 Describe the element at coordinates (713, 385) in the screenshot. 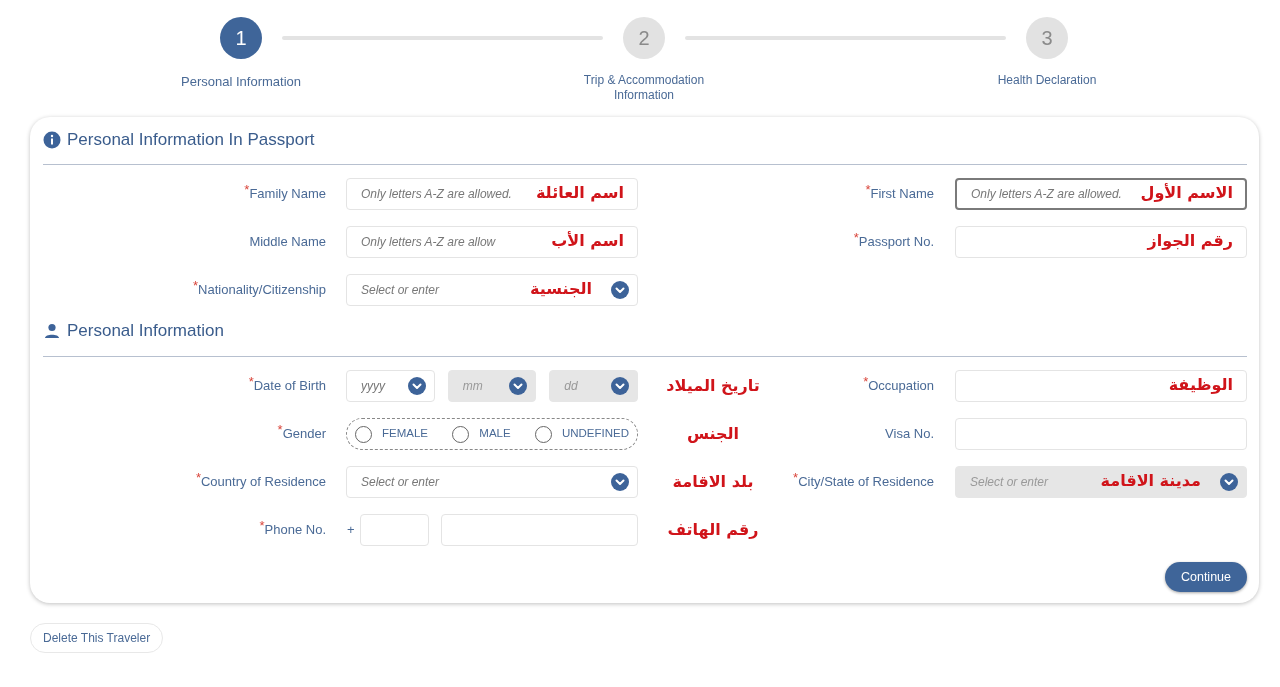

I see `annotation-text: تاريخ الميلاد` at that location.